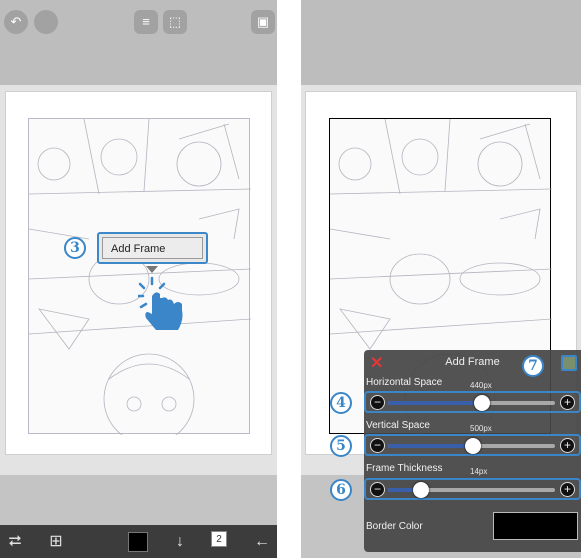  I want to click on page-icon: 2, so click(219, 539).